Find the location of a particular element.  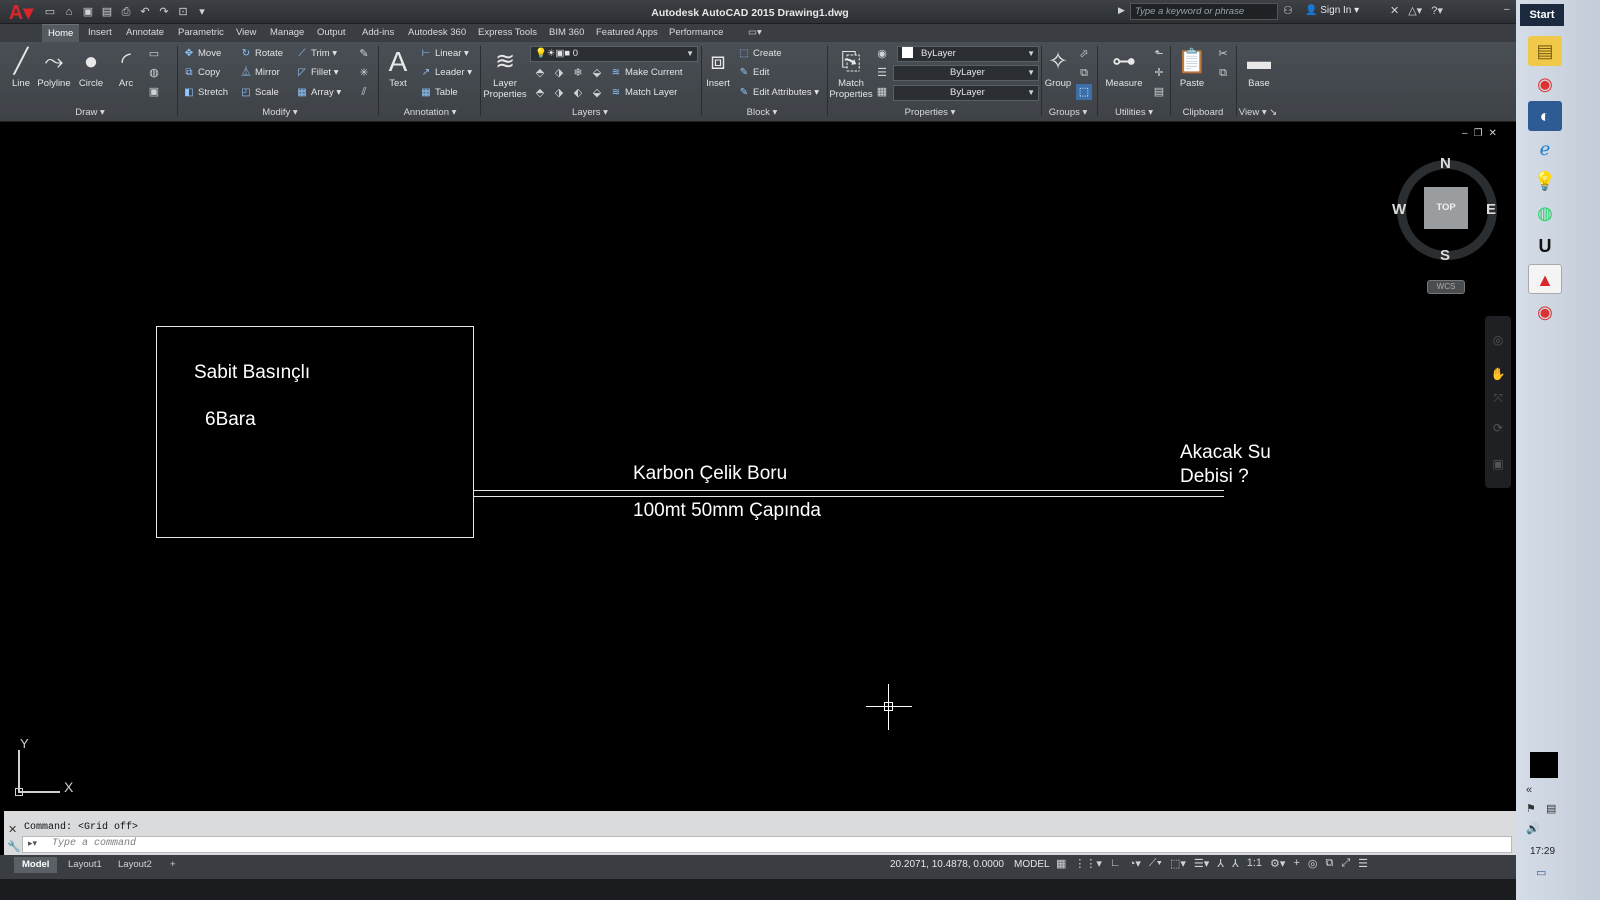

copy-clip-icon: ⧉ is located at coordinates (1223, 73).